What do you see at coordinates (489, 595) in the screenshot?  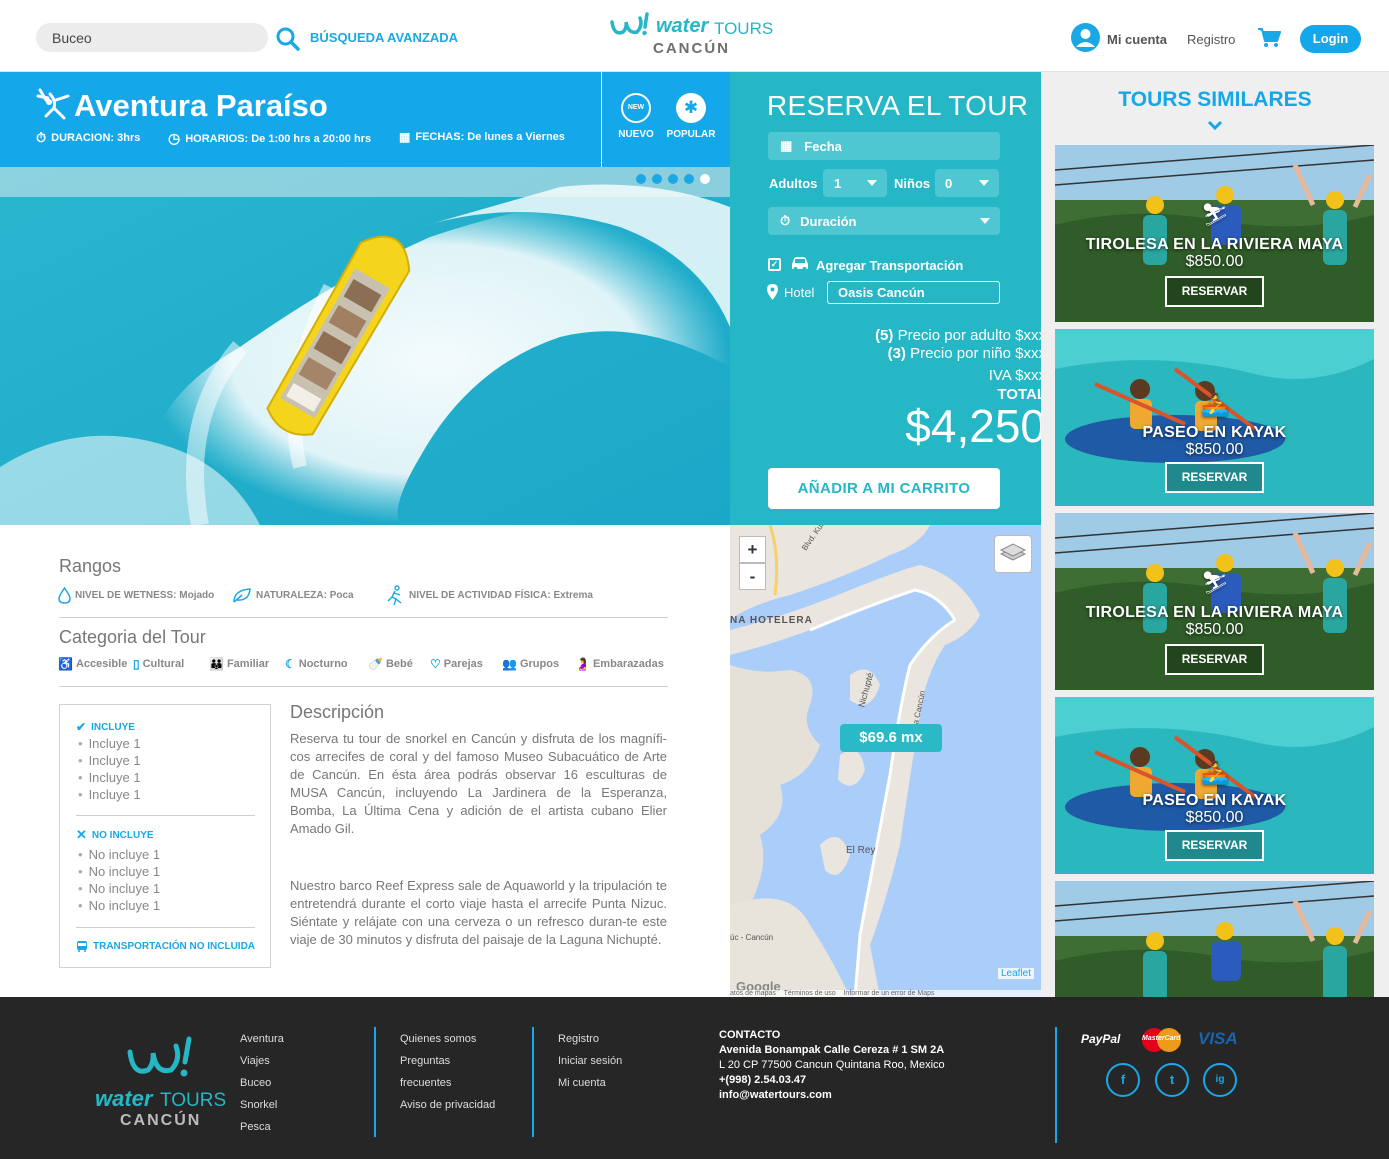 I see `activity-range: NIVEL DE ACTIVIDAD FÍSICA: Extrema` at bounding box center [489, 595].